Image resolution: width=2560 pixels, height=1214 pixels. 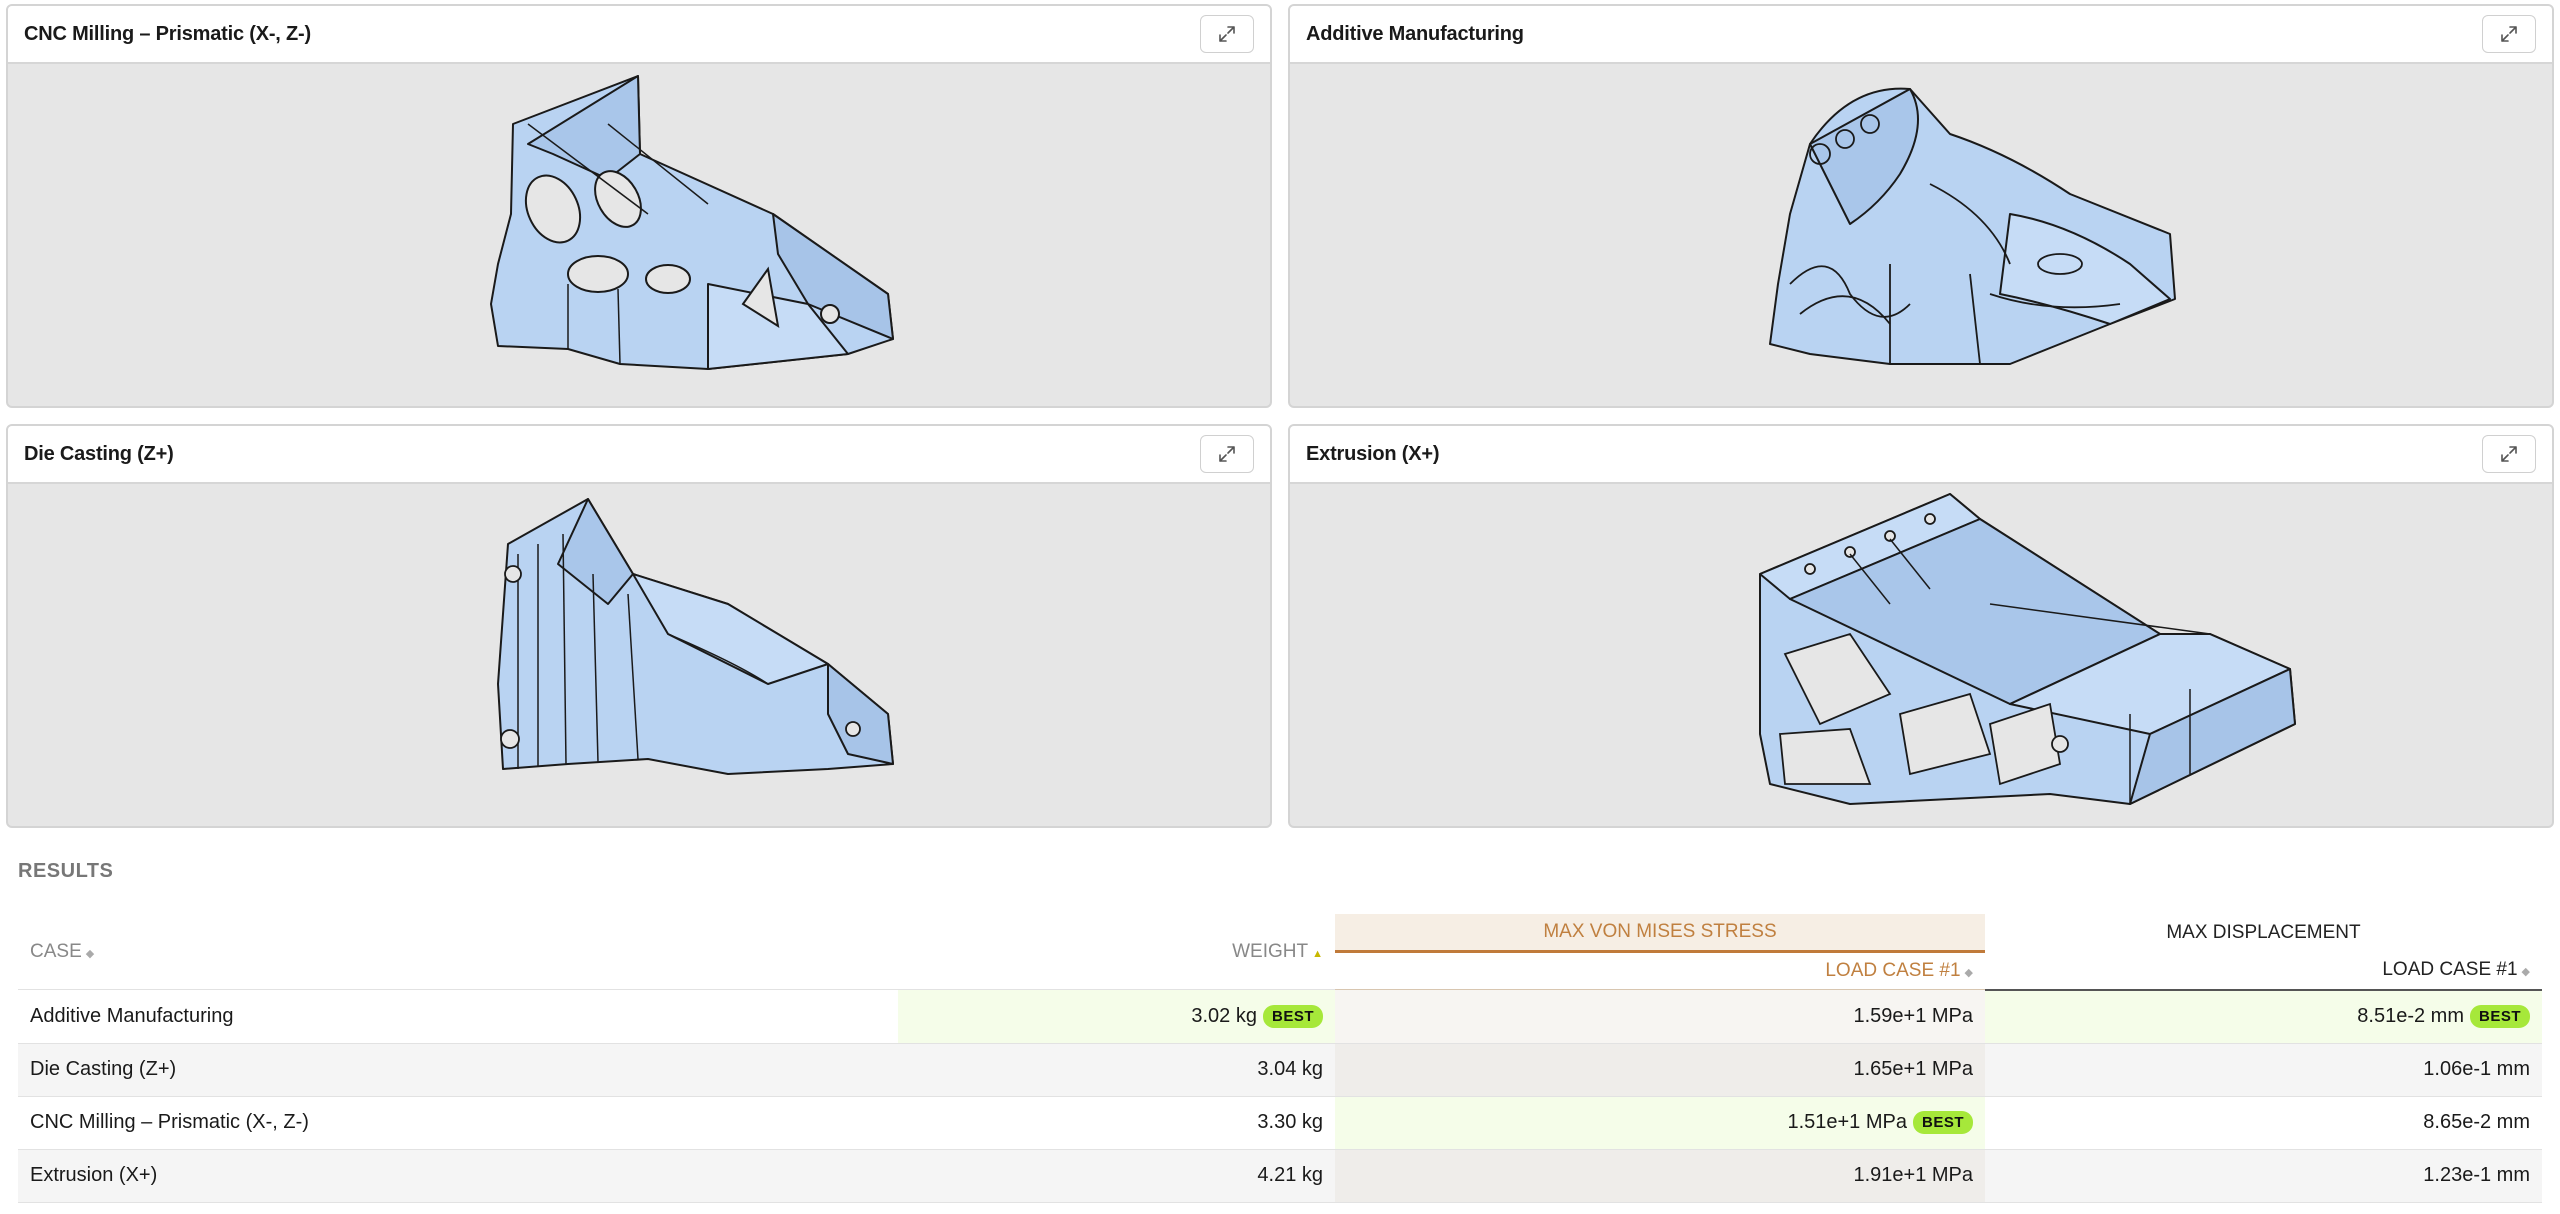 I want to click on cell-weight: 3.02 kg BEST, so click(x=1116, y=1016).